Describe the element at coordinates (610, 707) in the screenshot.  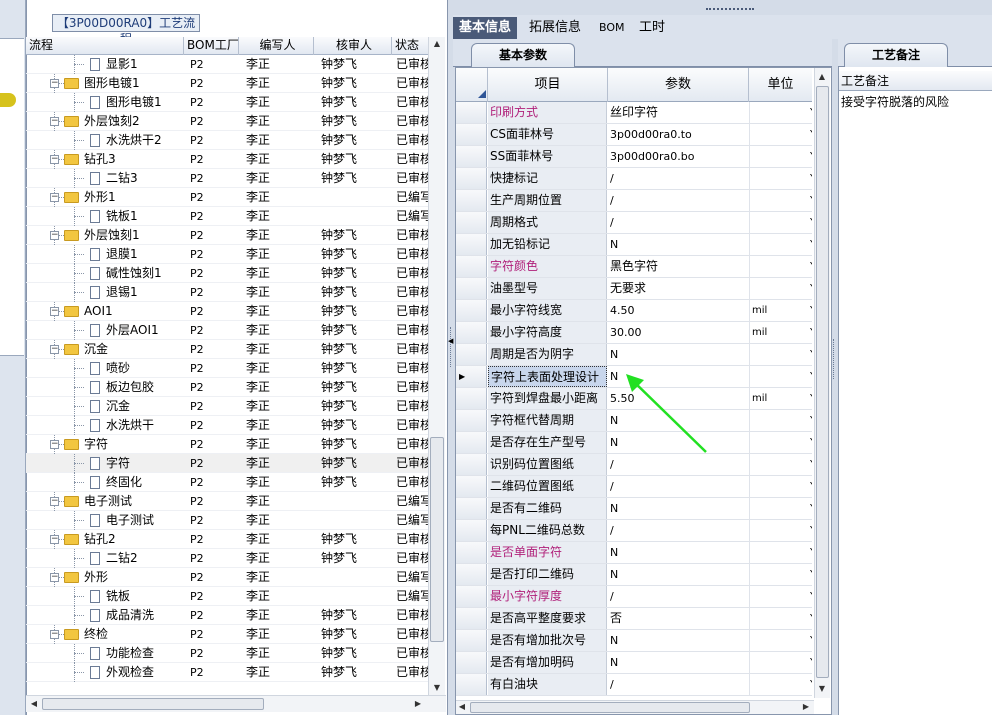
I see `param-horizontal-scroll-thumb` at that location.